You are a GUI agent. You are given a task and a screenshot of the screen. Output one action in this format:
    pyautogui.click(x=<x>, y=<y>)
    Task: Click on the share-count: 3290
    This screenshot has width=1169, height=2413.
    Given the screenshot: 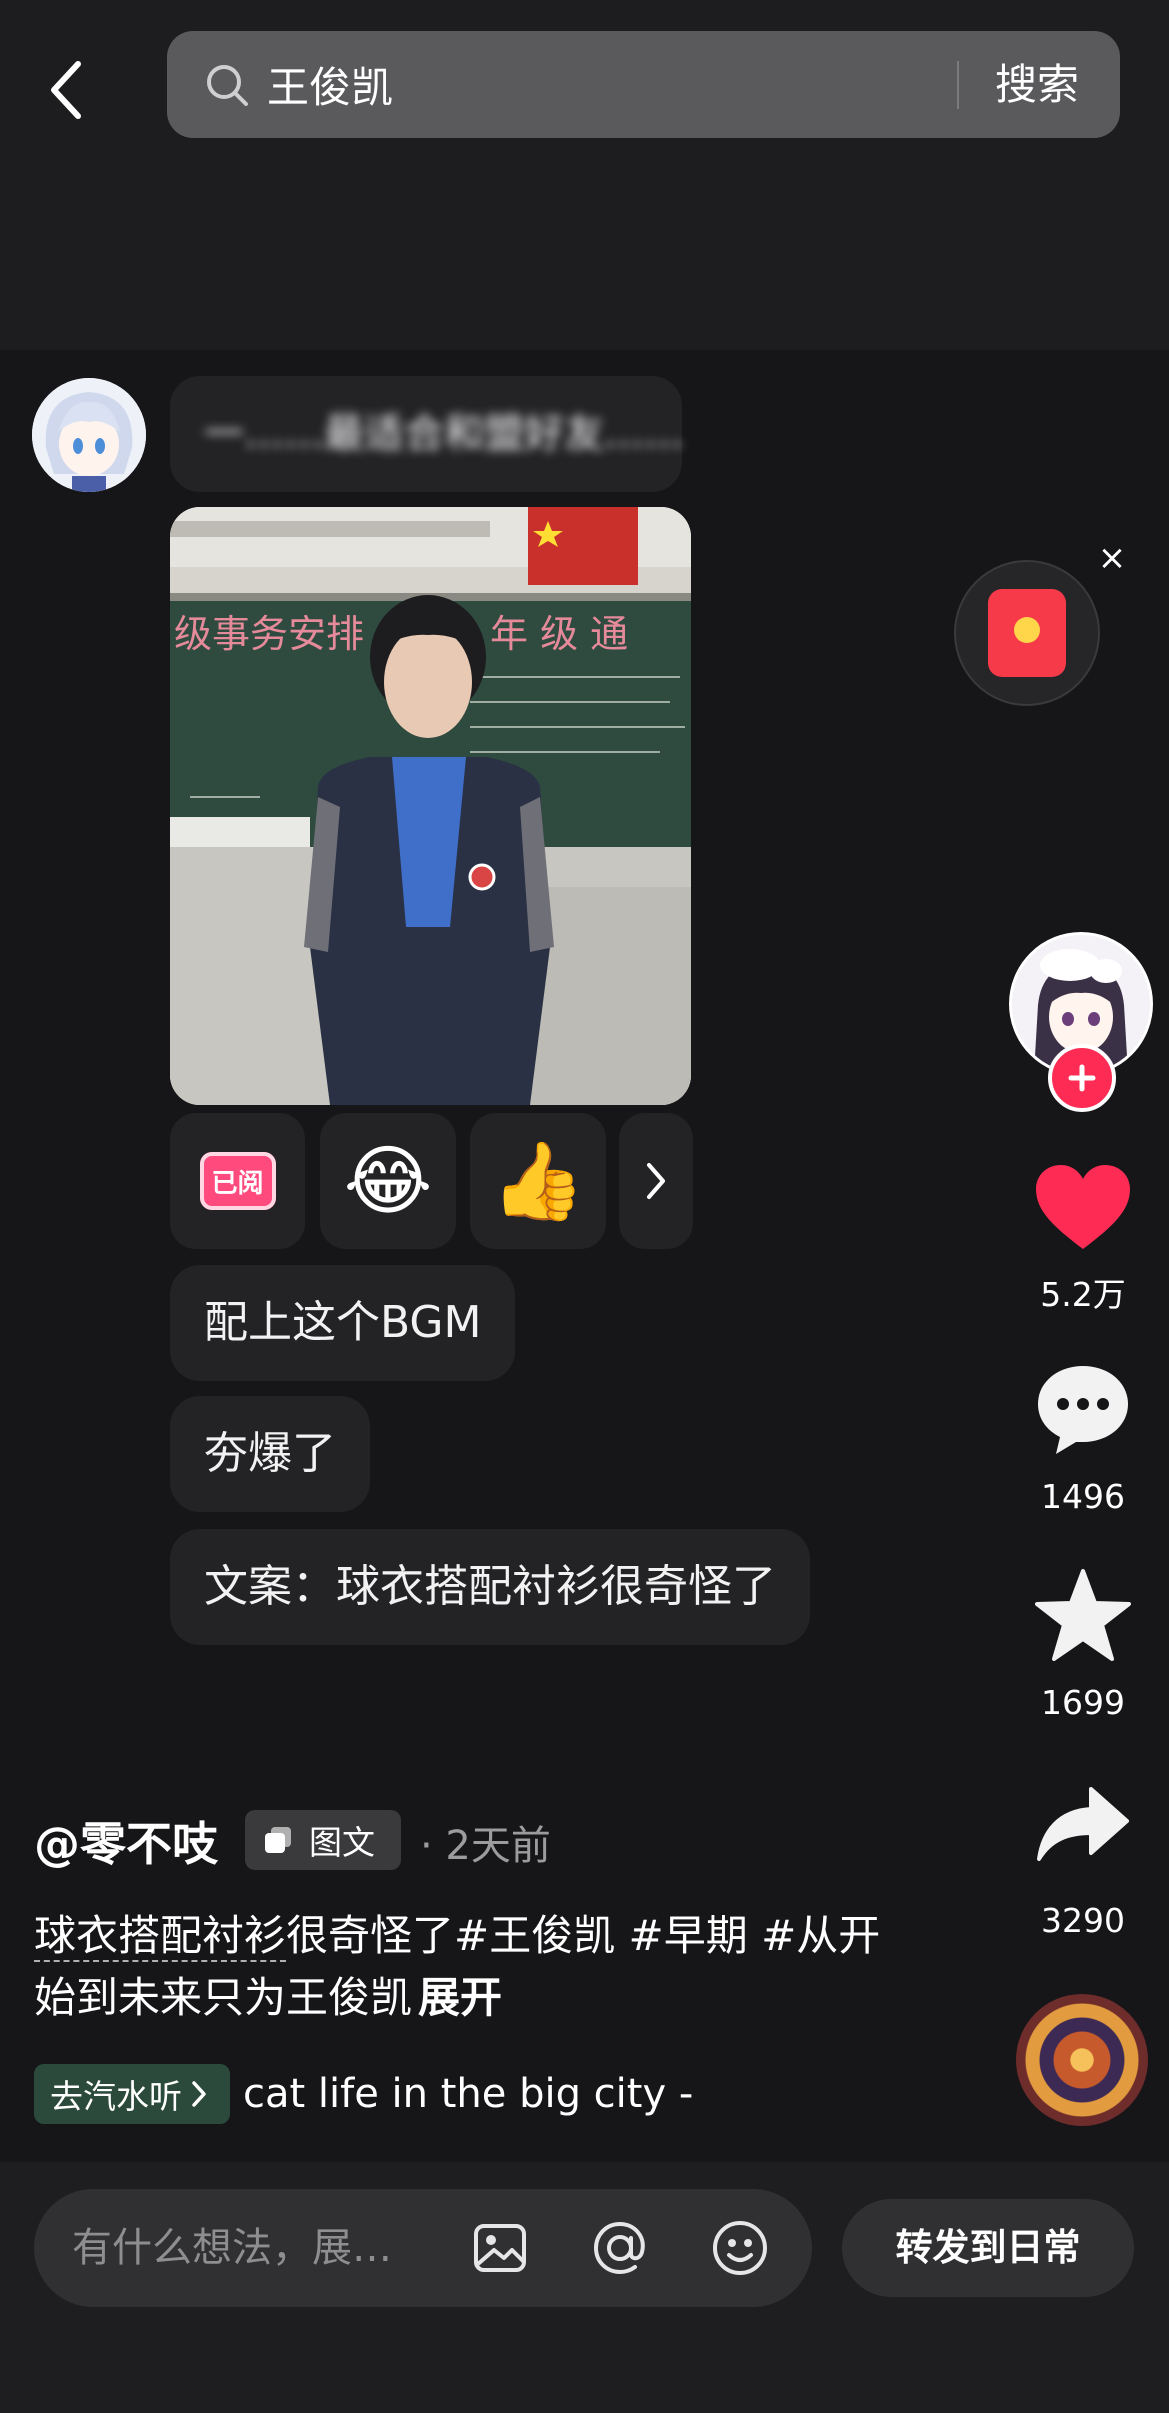 What is the action you would take?
    pyautogui.click(x=1083, y=1920)
    